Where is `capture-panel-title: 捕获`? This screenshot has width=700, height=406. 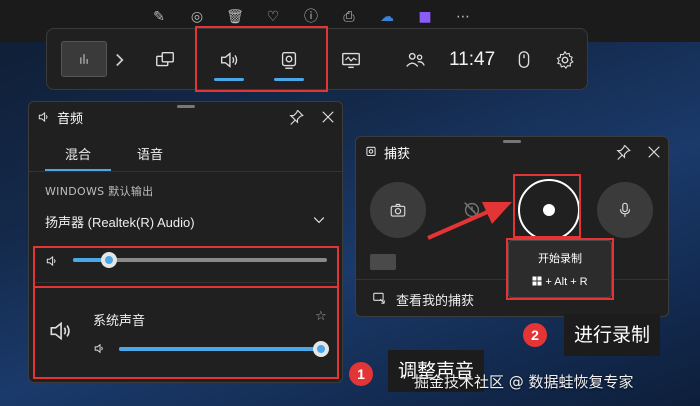 capture-panel-title: 捕获 is located at coordinates (397, 154).